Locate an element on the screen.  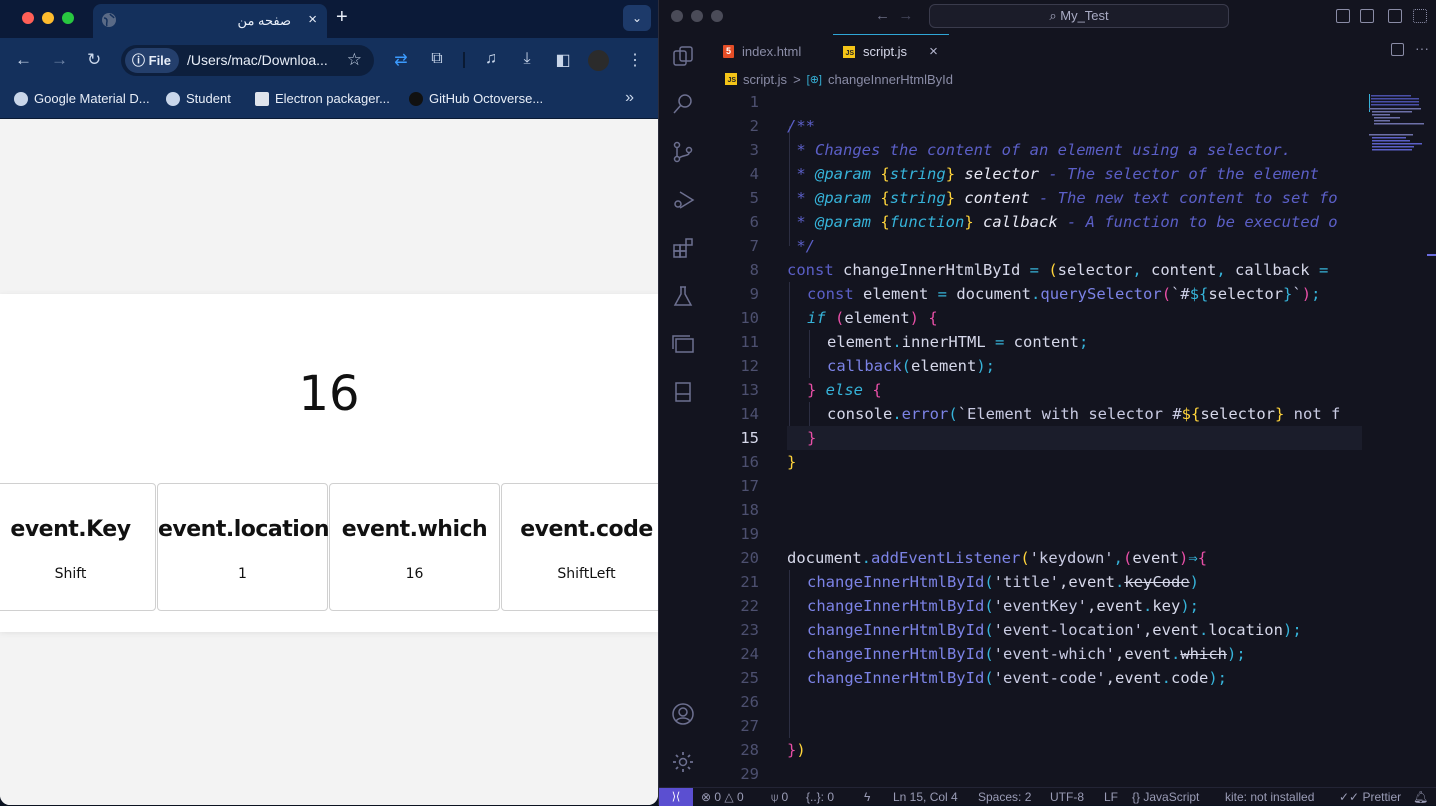
tab-index-html: 5 index.html is located at coordinates (762, 51).